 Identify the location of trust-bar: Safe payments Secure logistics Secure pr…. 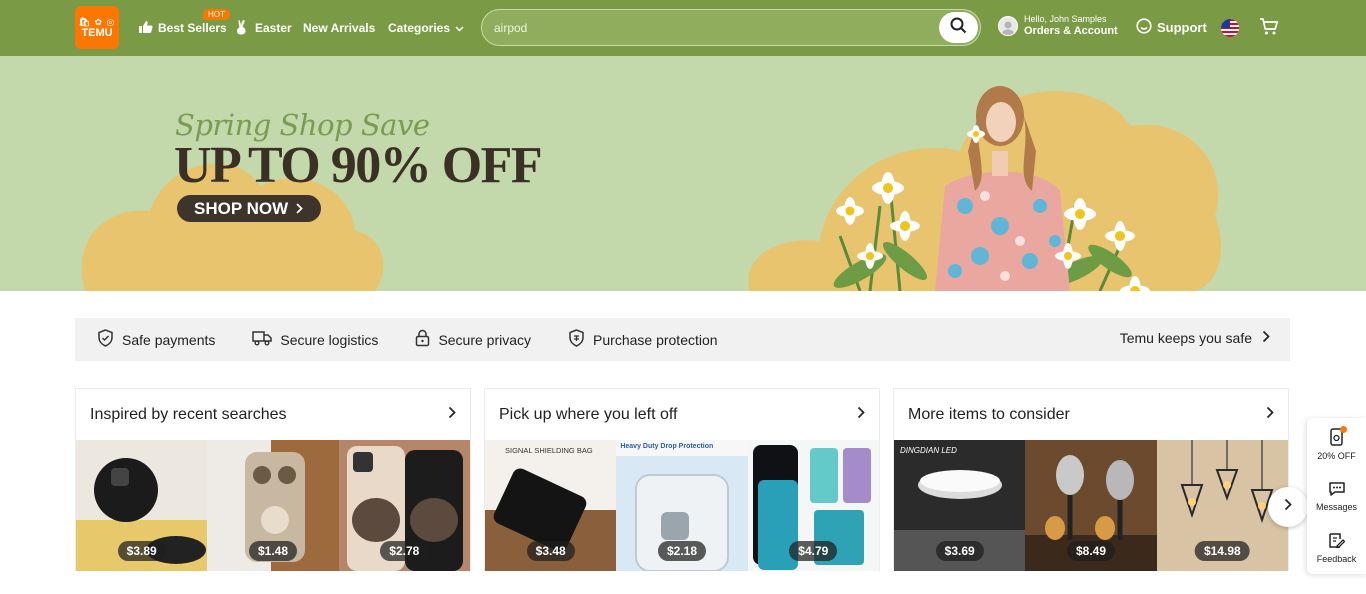
(682, 339).